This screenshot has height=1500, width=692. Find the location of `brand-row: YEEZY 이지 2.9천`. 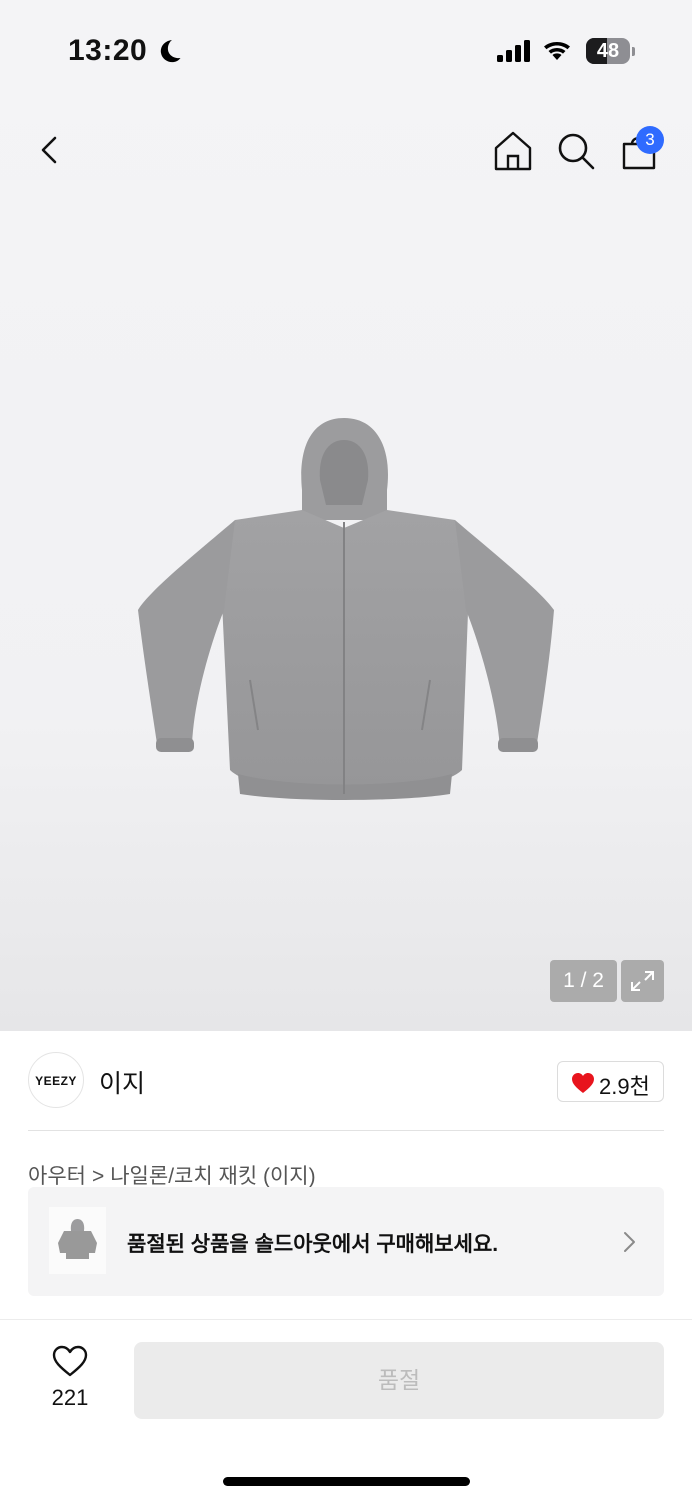

brand-row: YEEZY 이지 2.9천 is located at coordinates (346, 1081).